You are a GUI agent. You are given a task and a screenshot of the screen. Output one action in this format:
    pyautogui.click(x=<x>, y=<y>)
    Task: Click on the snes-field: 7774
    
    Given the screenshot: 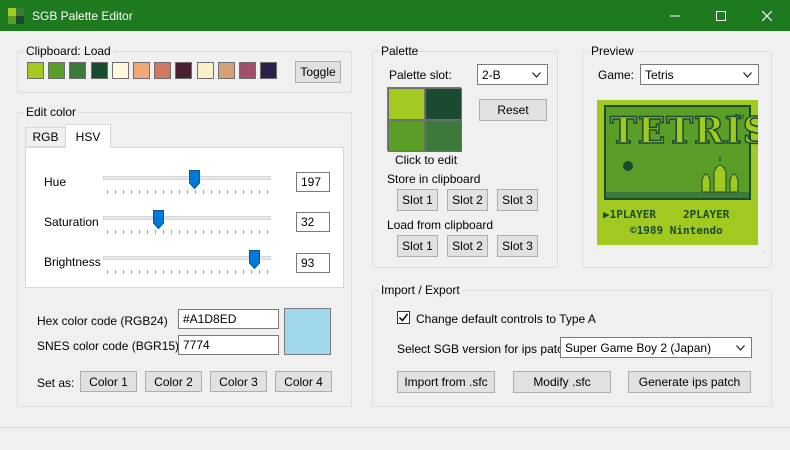 What is the action you would take?
    pyautogui.click(x=228, y=345)
    